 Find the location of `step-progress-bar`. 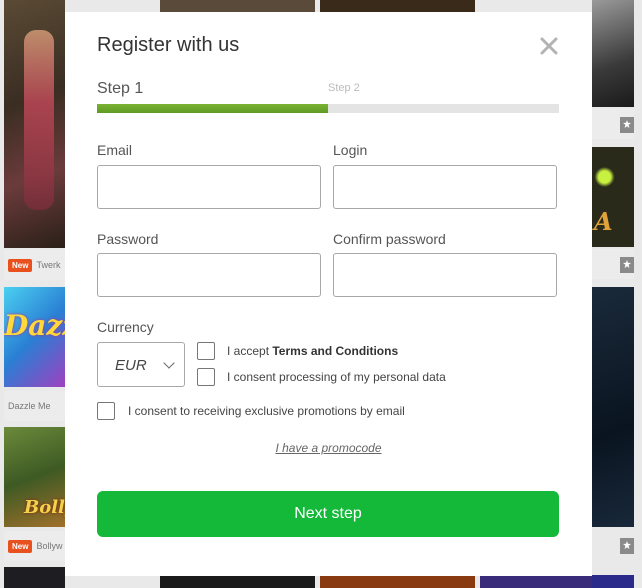

step-progress-bar is located at coordinates (328, 108).